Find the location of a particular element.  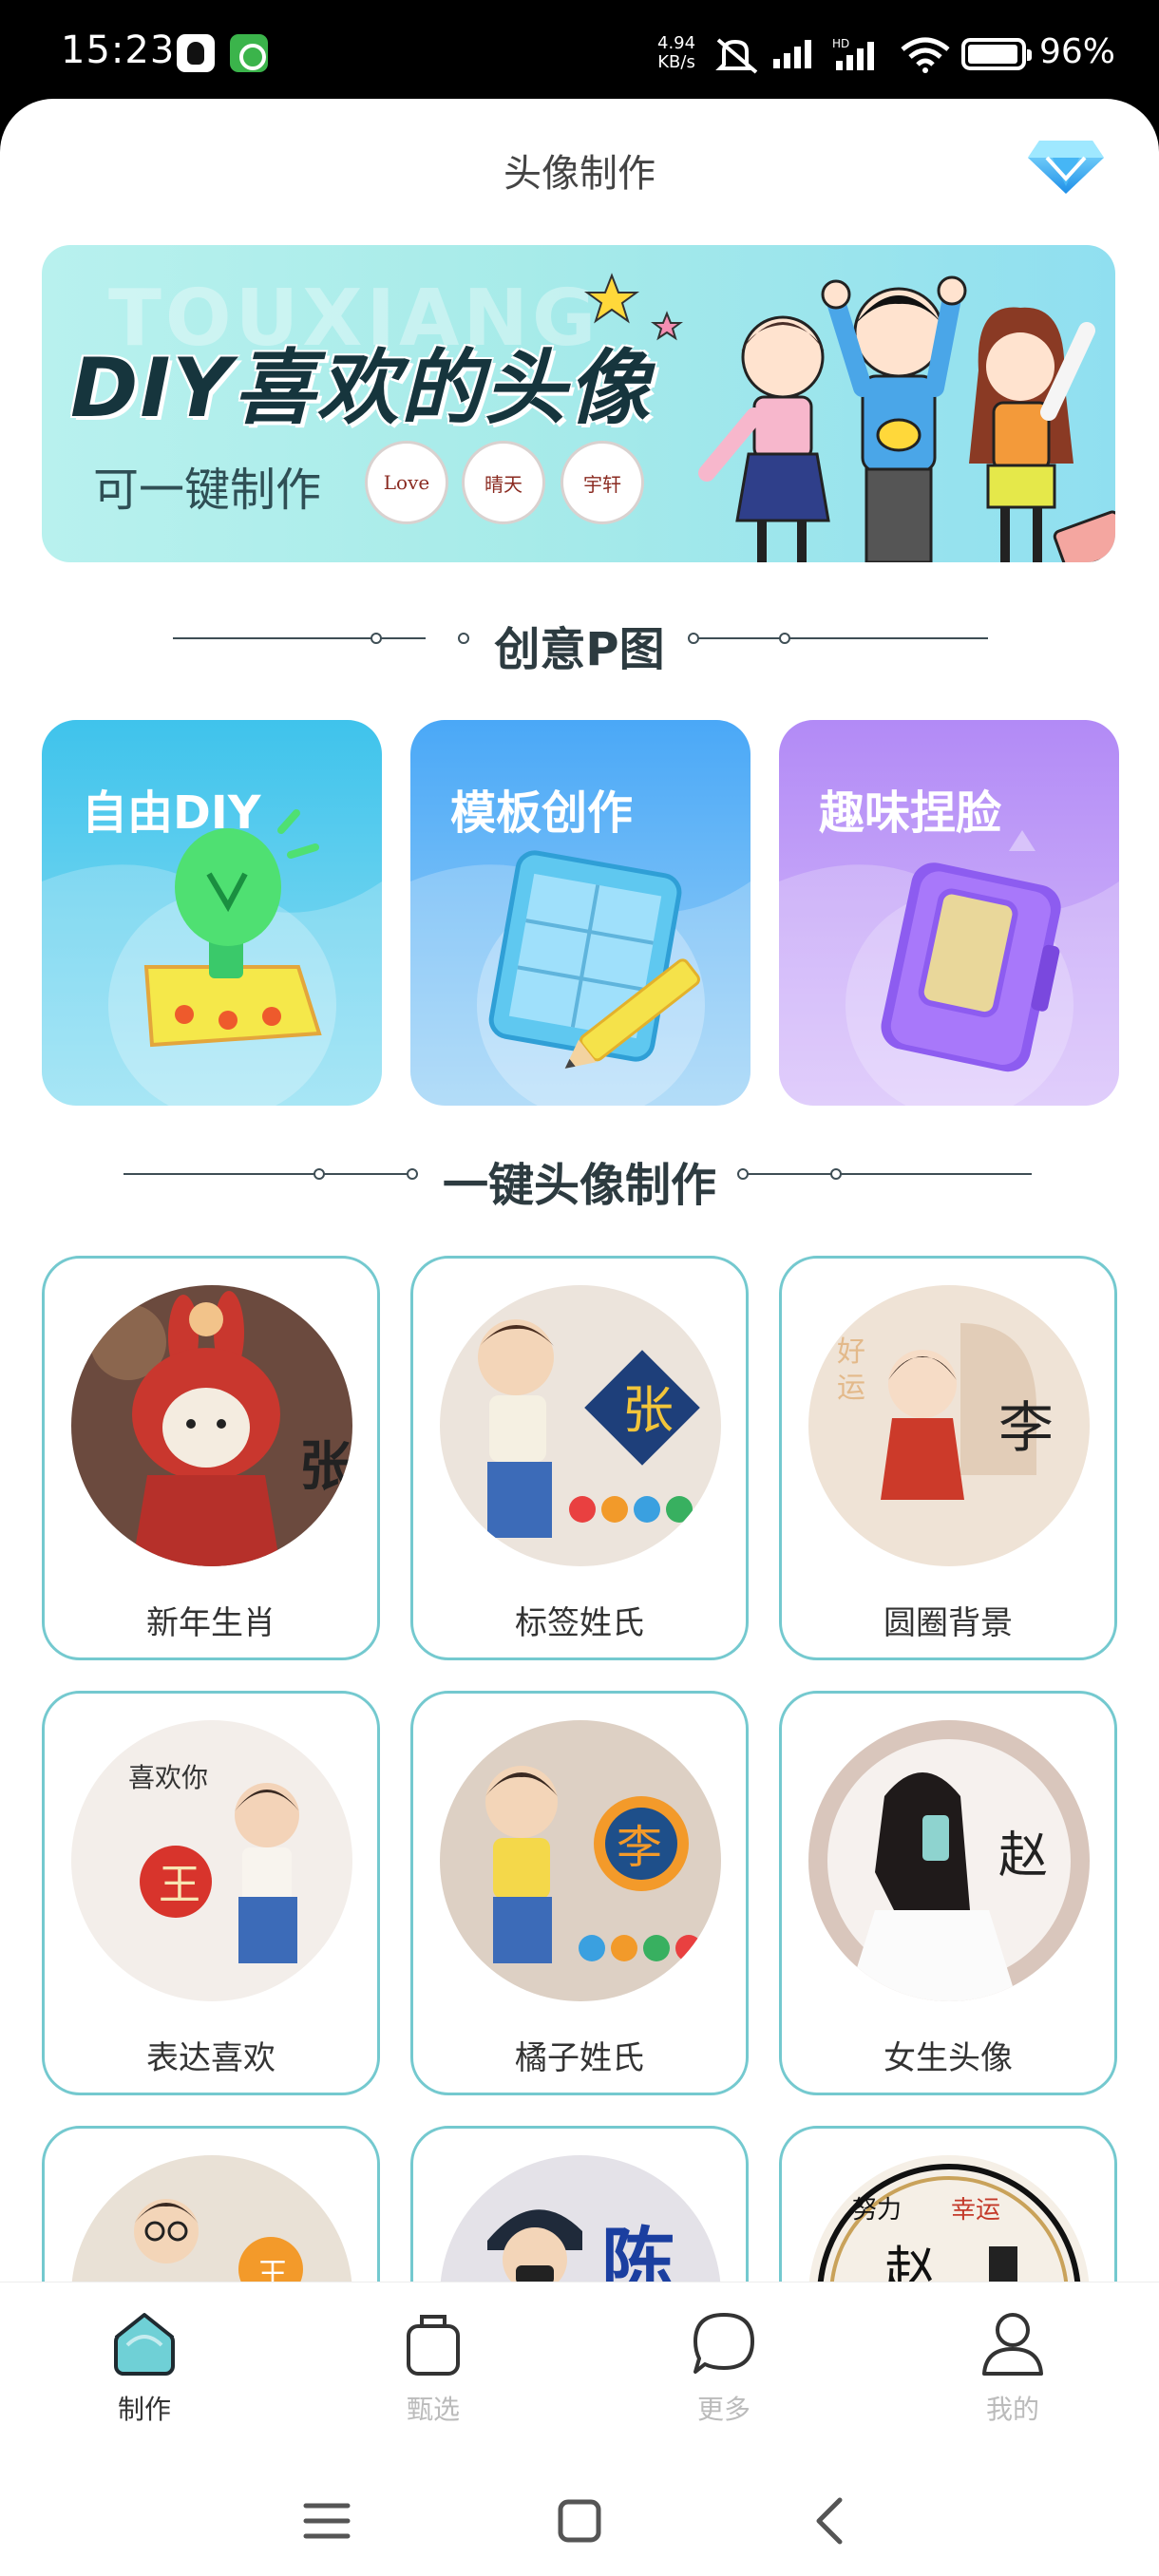

avatar-tile-circle-background: 好 运 李 圆圈背景 is located at coordinates (948, 1458).